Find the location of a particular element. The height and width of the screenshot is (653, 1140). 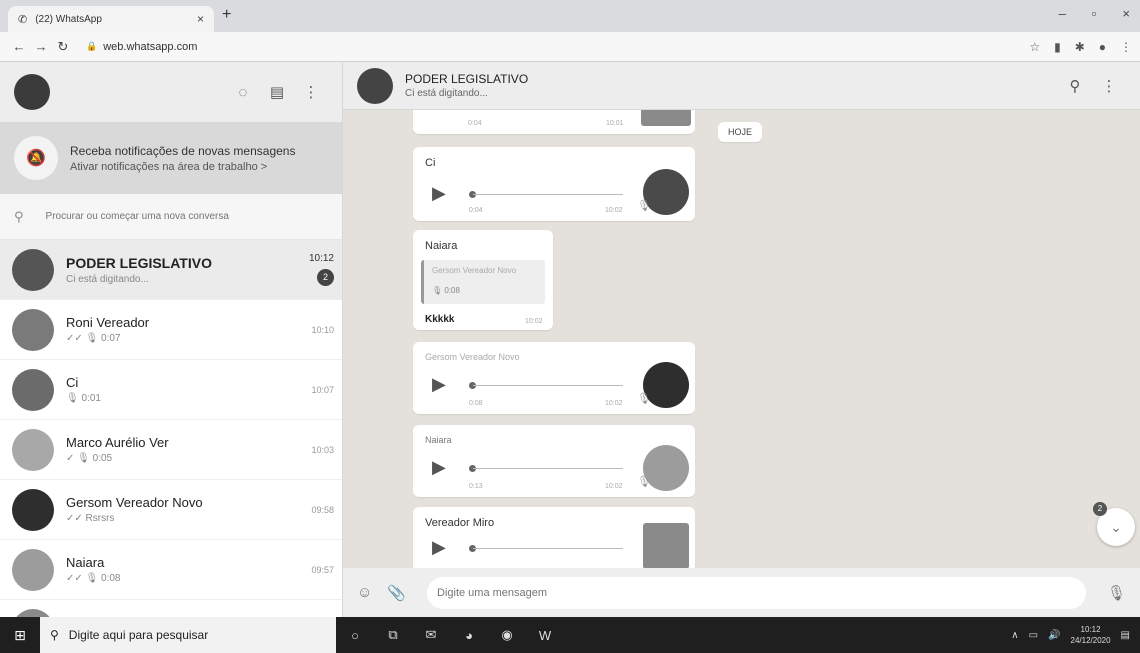

chat-item: Gersom Vereador Novo ✓✓ Rsrsrs 09:58 is located at coordinates (171, 510).